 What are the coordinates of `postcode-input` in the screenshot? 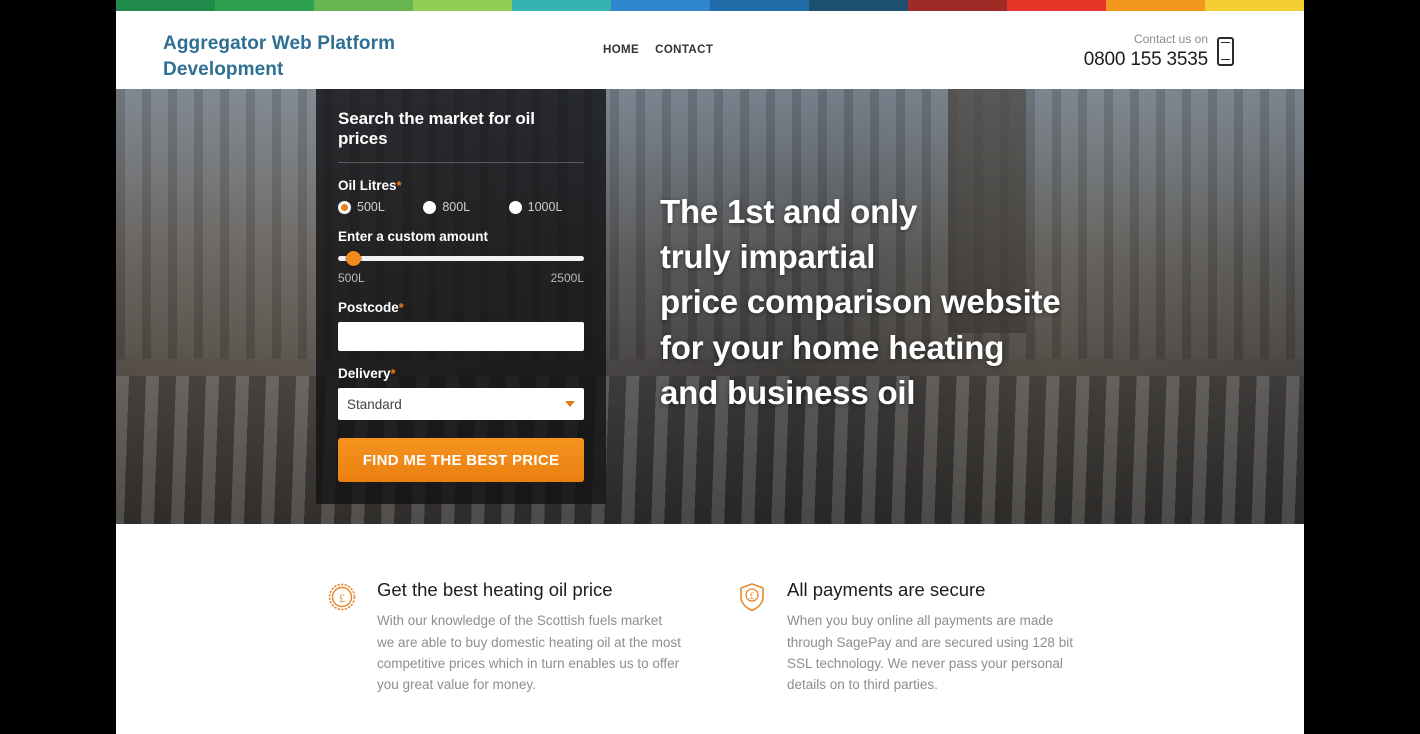 It's located at (461, 336).